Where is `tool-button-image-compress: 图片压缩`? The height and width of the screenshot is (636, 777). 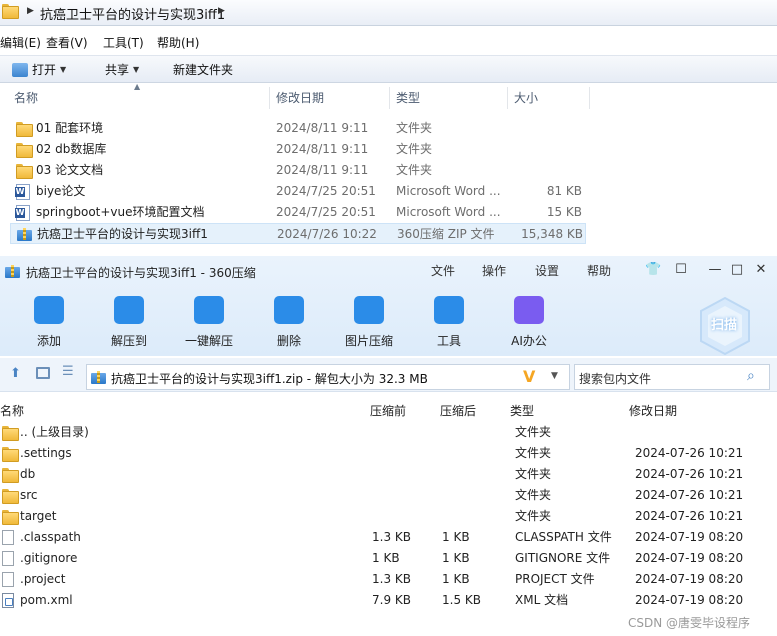
tool-button-image-compress: 图片压缩 is located at coordinates (369, 322).